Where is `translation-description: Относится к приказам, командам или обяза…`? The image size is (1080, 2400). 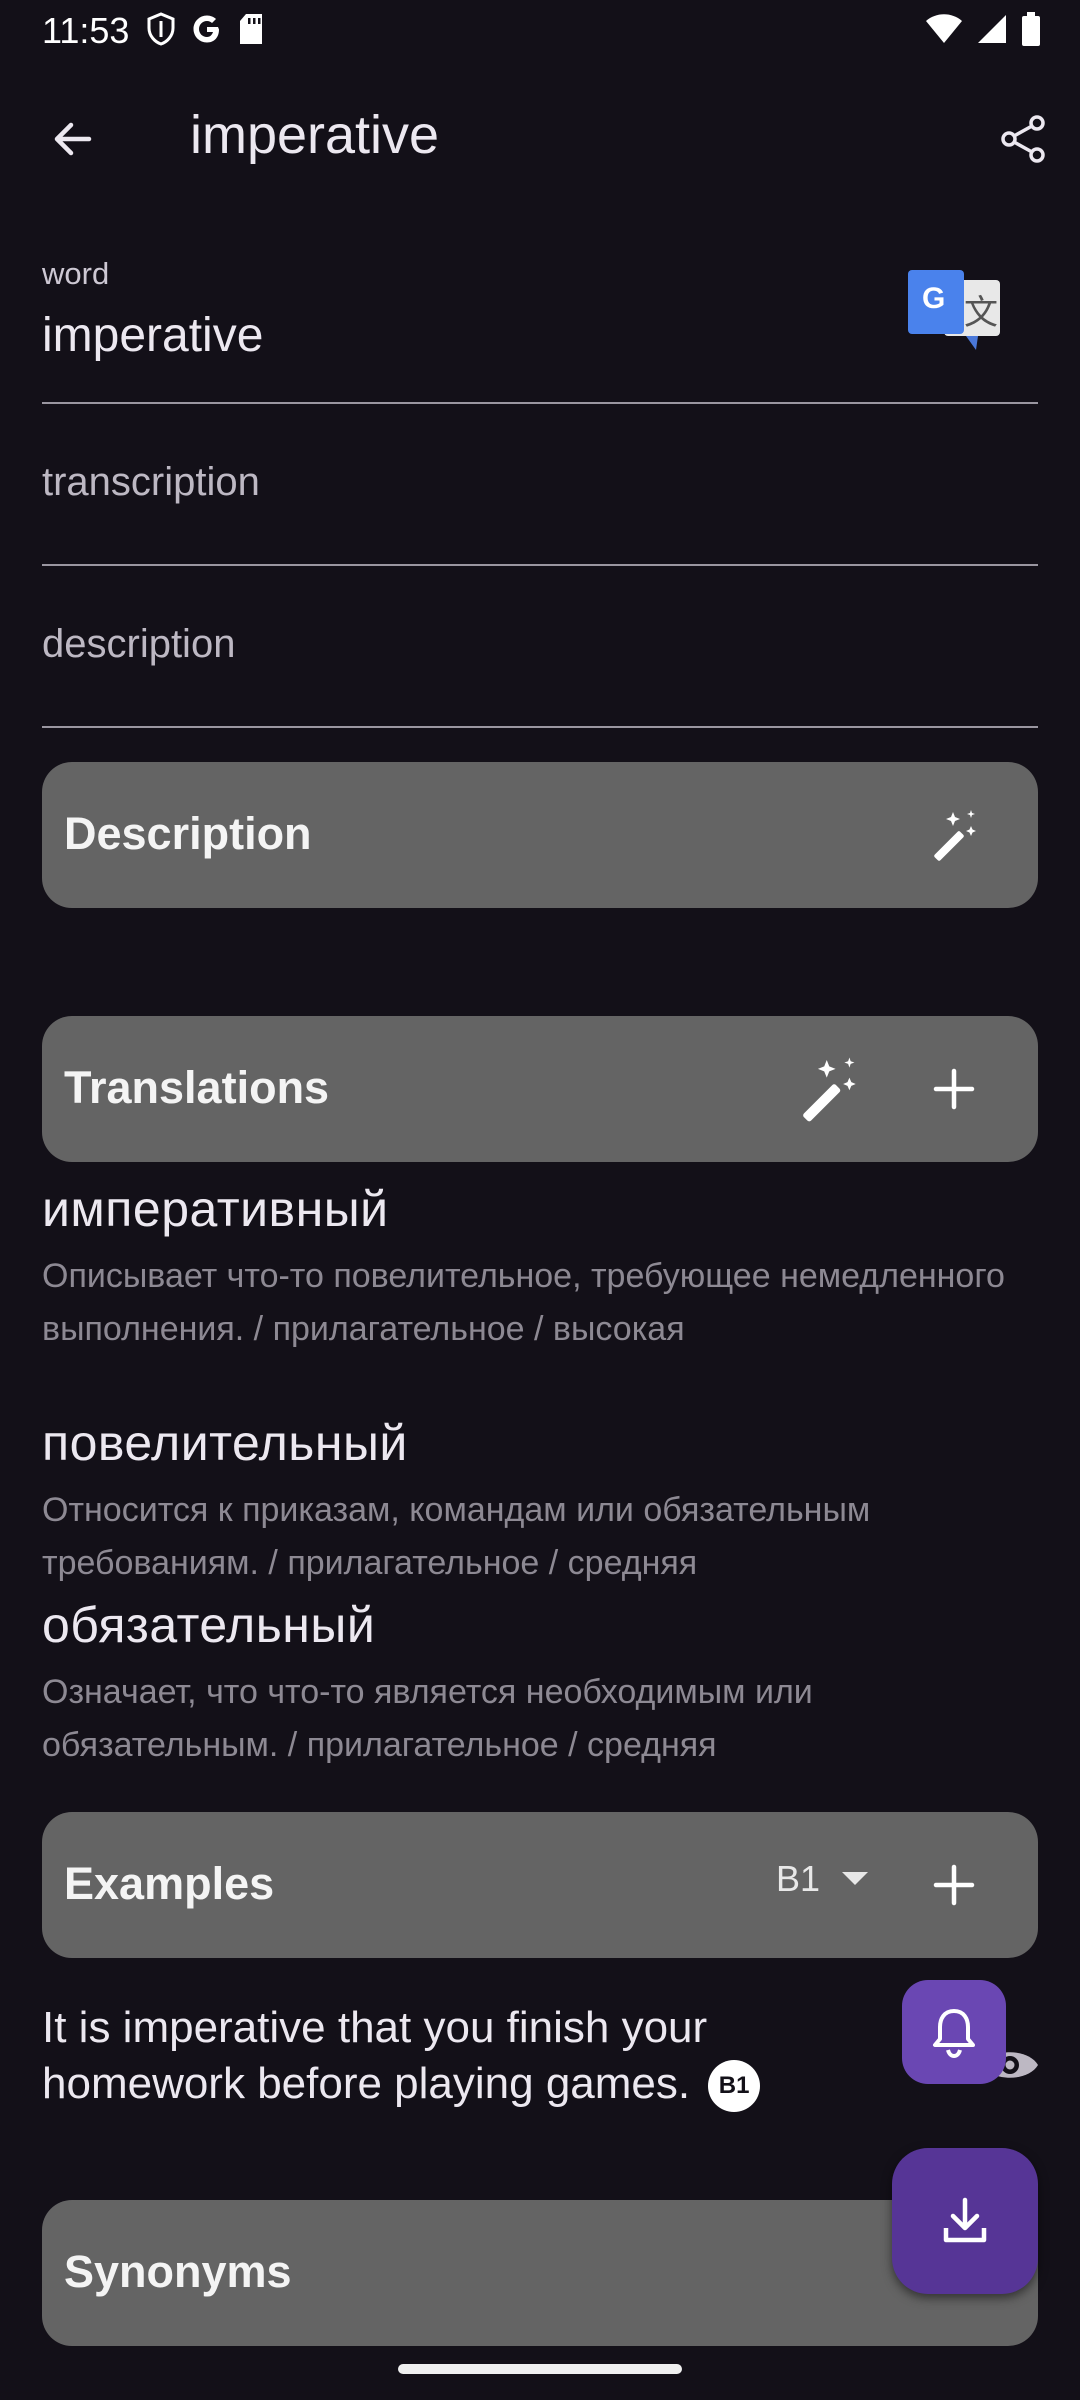
translation-description: Относится к приказам, командам или обяза… is located at coordinates (456, 1536).